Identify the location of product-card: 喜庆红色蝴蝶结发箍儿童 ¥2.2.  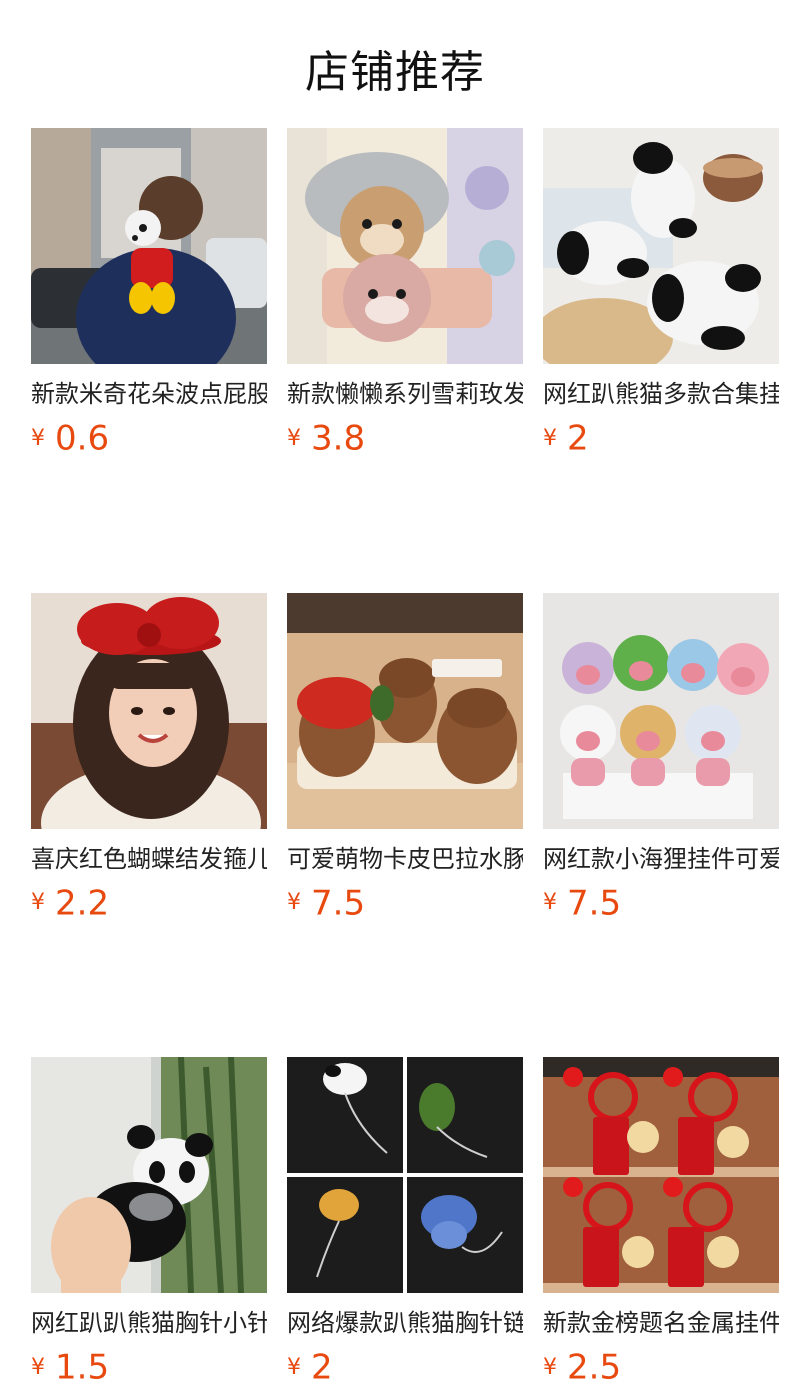
(149, 759).